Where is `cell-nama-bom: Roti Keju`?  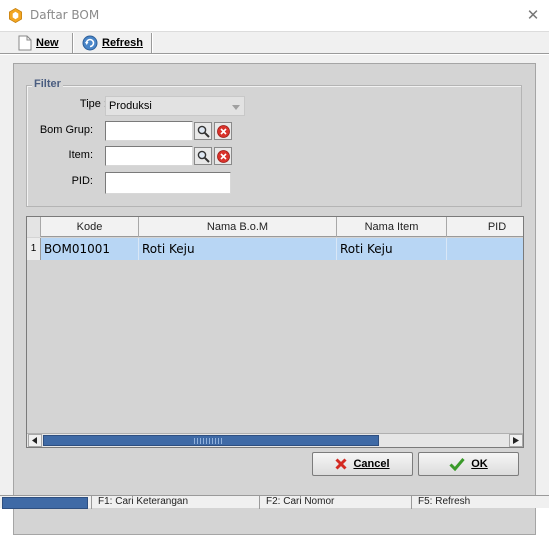 cell-nama-bom: Roti Keju is located at coordinates (238, 249).